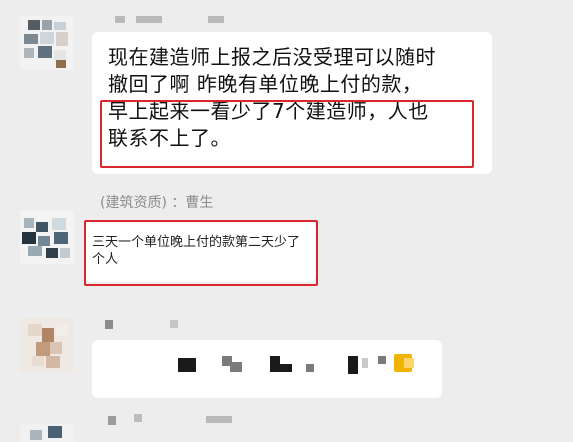 The width and height of the screenshot is (573, 442). Describe the element at coordinates (409, 363) in the screenshot. I see `folder-icon-detail` at that location.